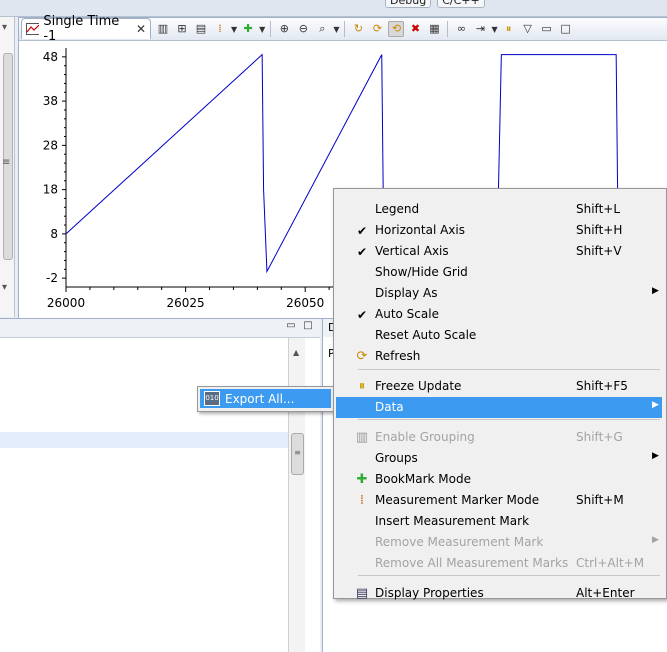 The width and height of the screenshot is (667, 652). I want to click on menu-item-measurement-marker-mode: ⁞ Measurement Marker Mode Shift+M, so click(499, 500).